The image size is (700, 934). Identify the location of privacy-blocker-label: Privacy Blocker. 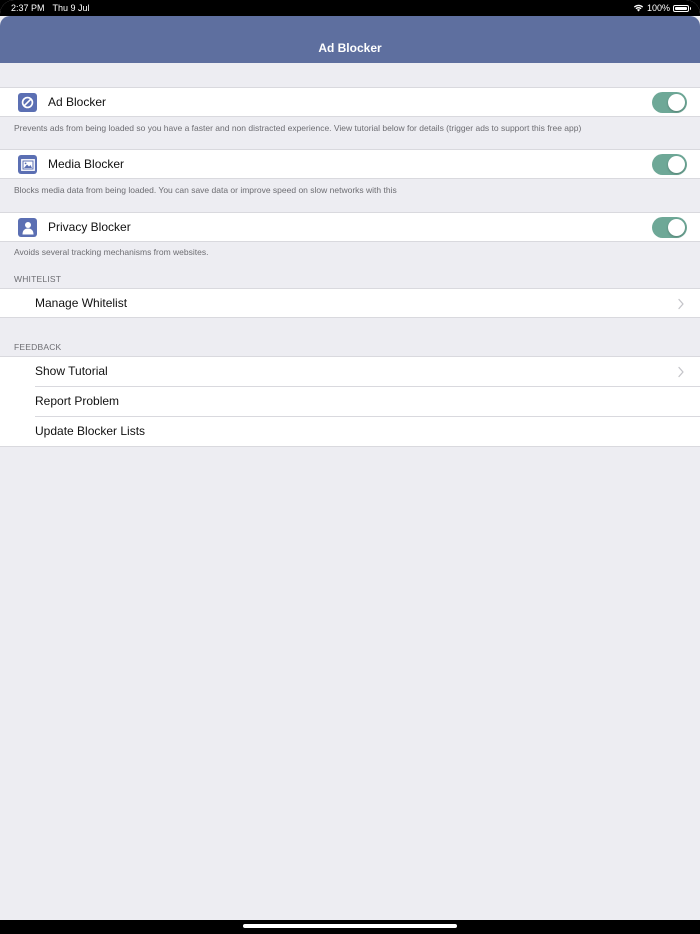
(89, 227).